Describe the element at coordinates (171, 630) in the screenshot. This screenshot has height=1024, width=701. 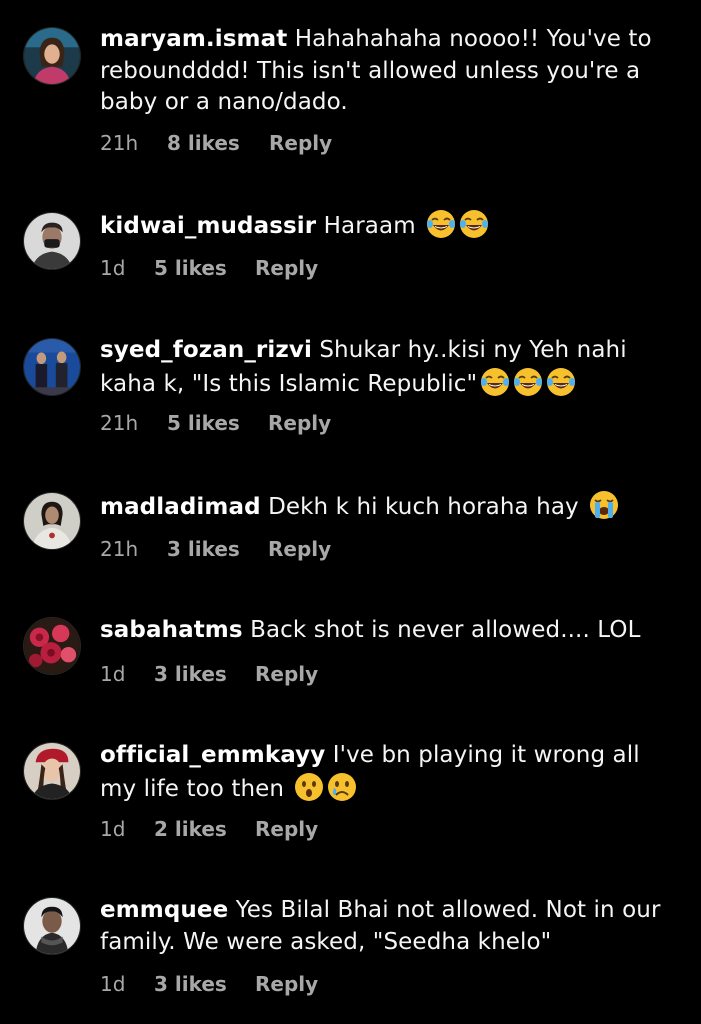
I see `comment-username: sabahatms` at that location.